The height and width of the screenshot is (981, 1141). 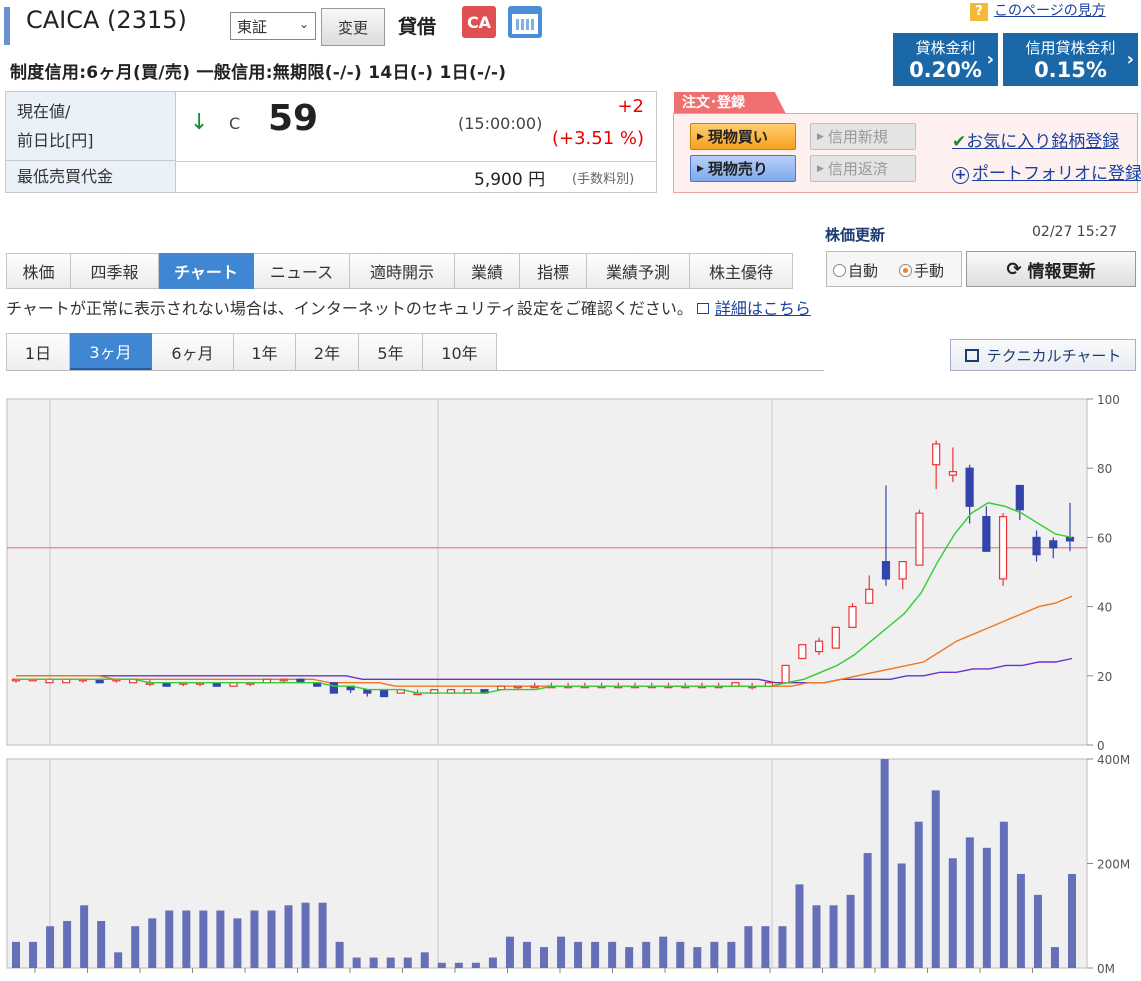 I want to click on price-time: (15:00:00), so click(x=500, y=123).